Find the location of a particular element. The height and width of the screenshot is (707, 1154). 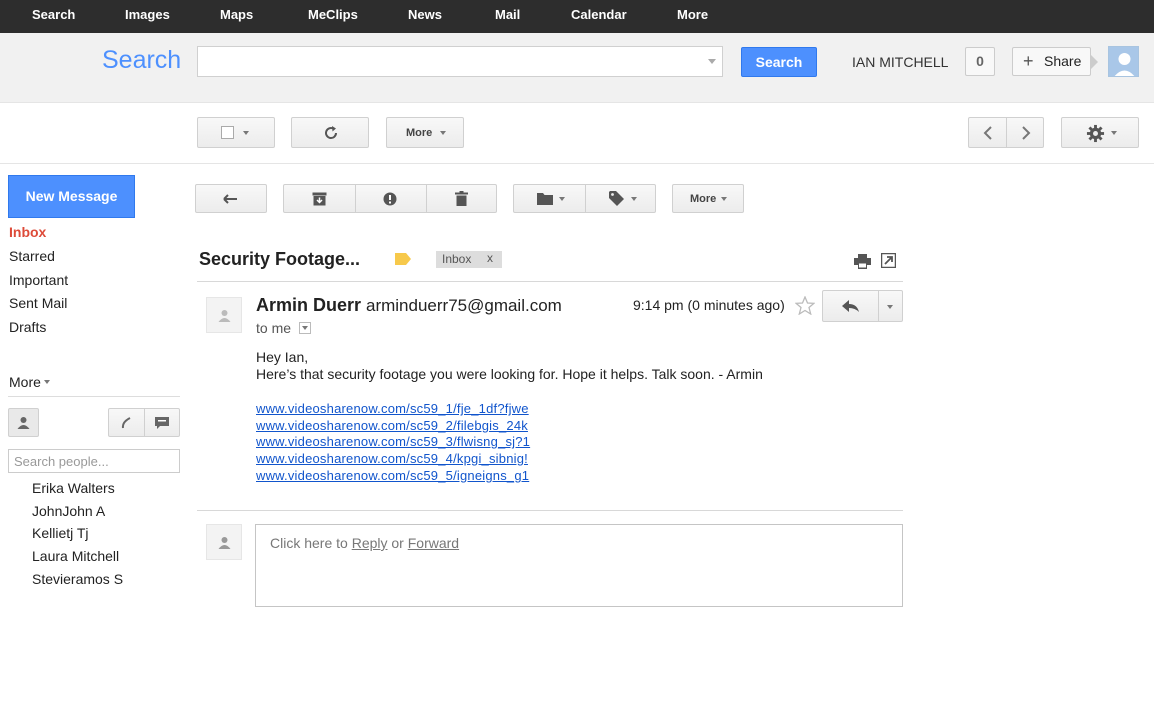

trash-icon is located at coordinates (461, 198).